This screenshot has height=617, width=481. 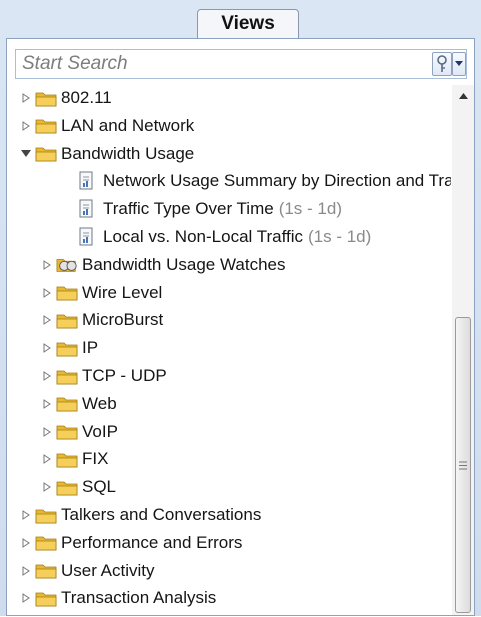 I want to click on tree-folder-item: Performance and Errors, so click(x=130, y=543).